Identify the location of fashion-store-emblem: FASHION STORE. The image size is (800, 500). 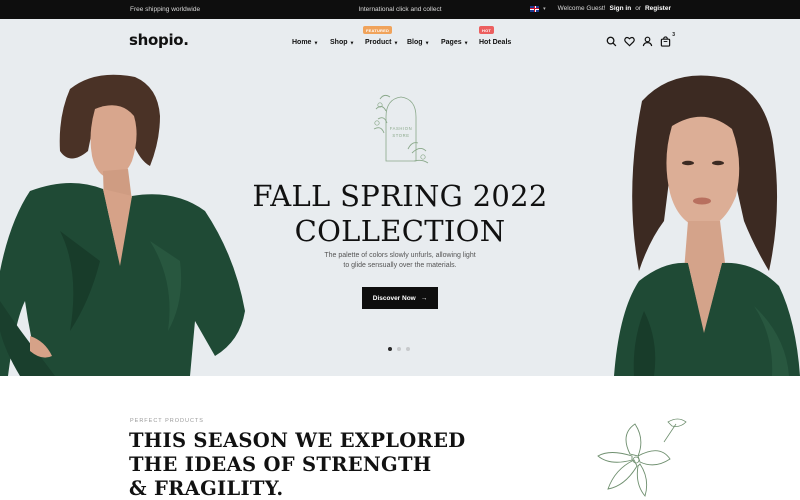
(401, 129).